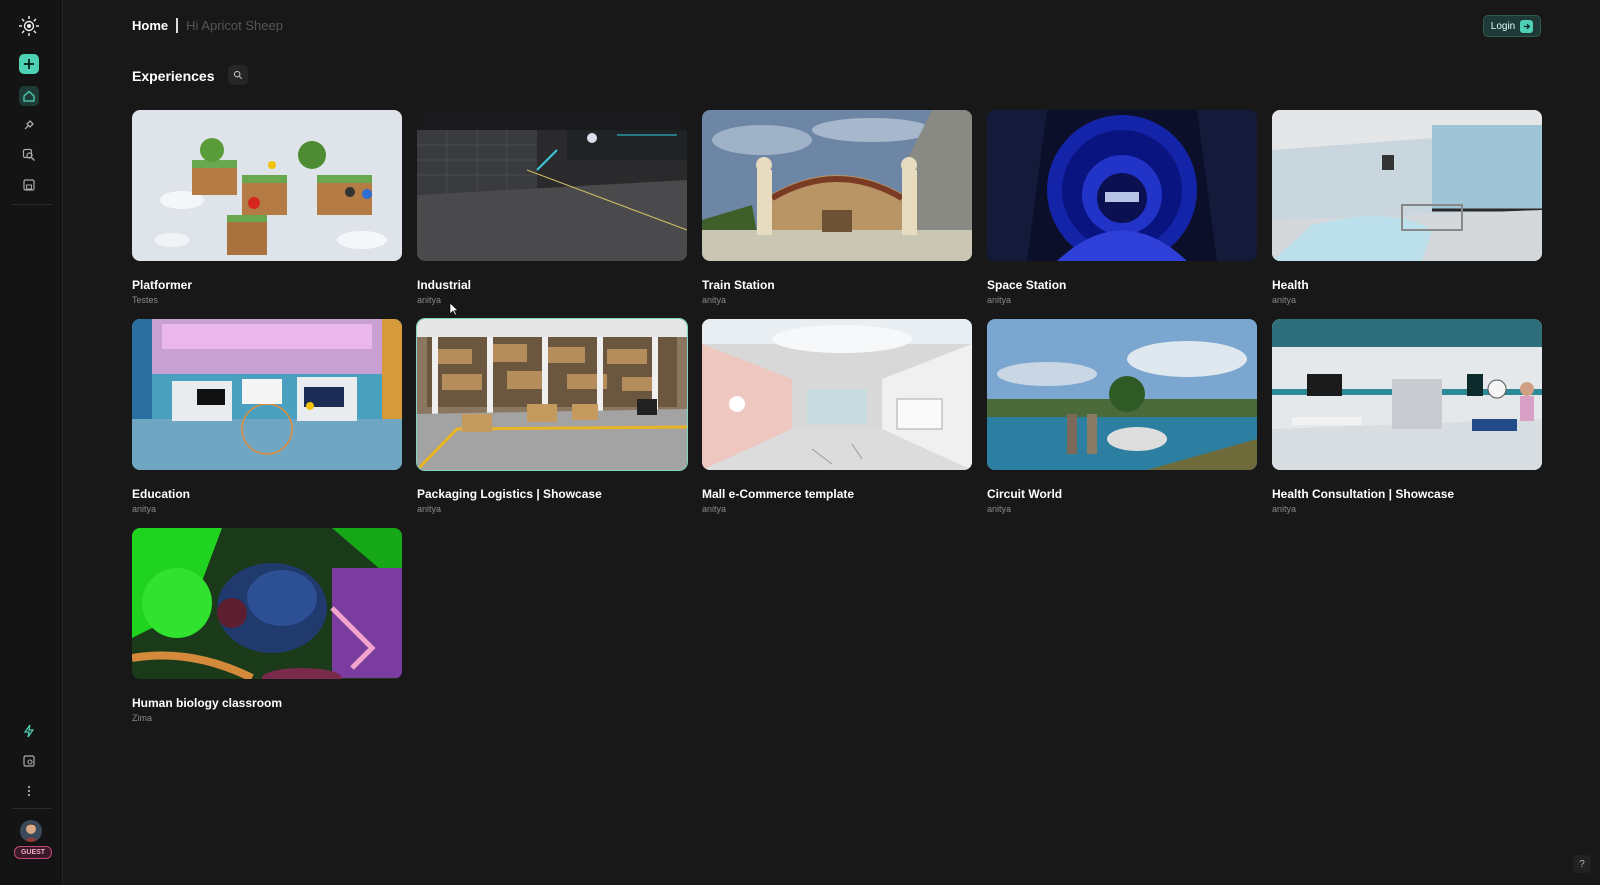  What do you see at coordinates (509, 494) in the screenshot?
I see `experience-title: Packaging Logistics | Showcase` at bounding box center [509, 494].